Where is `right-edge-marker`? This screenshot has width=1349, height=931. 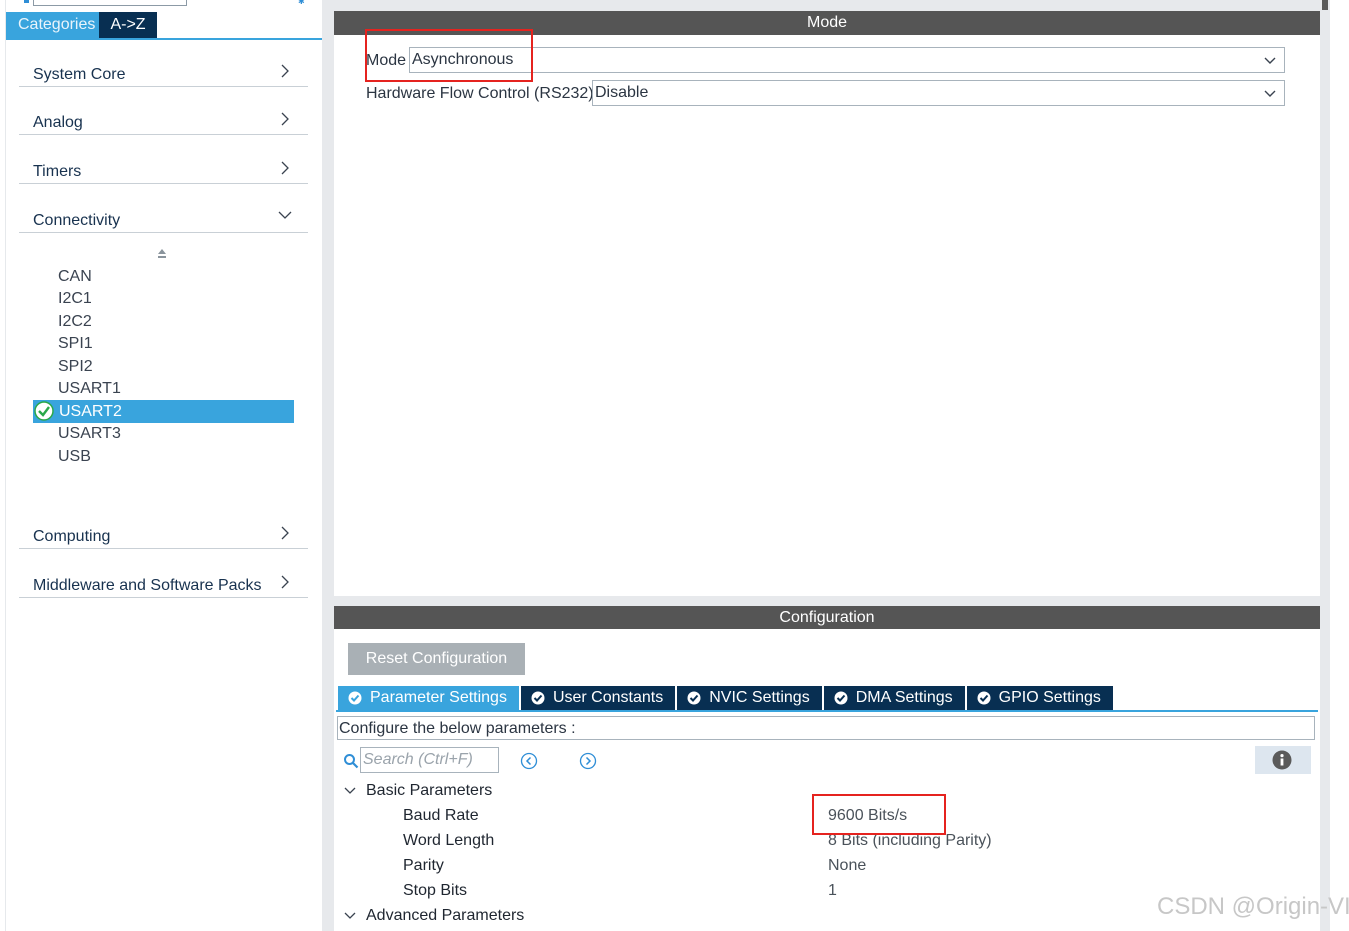
right-edge-marker is located at coordinates (1325, 5).